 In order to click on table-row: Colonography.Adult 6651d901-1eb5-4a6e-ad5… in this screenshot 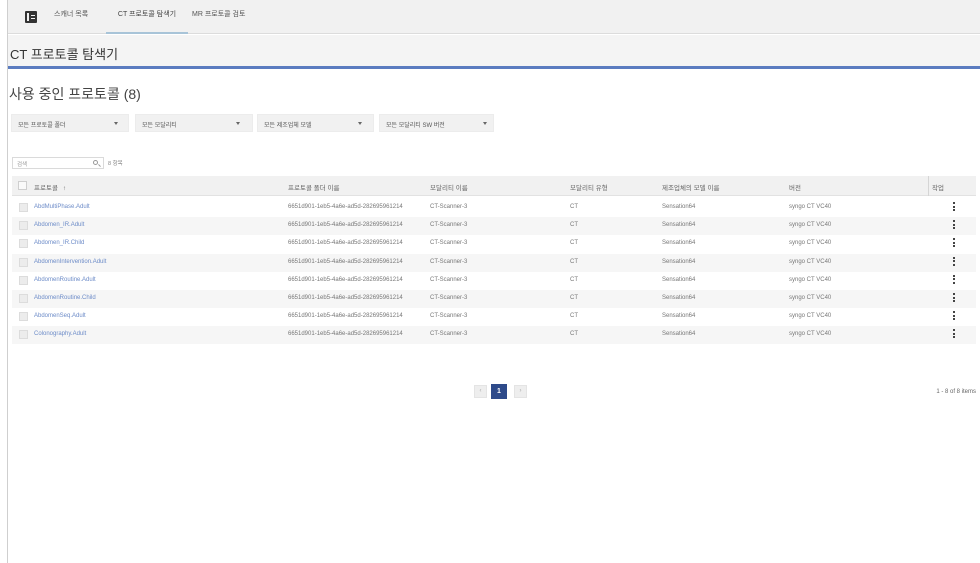, I will do `click(494, 335)`.